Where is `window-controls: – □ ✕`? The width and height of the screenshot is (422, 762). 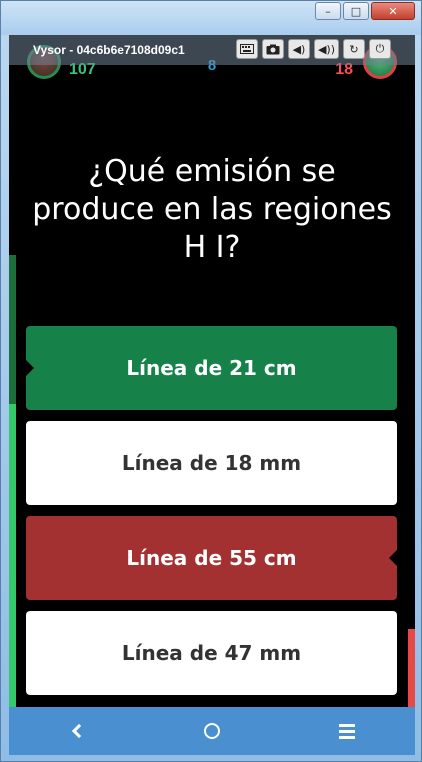 window-controls: – □ ✕ is located at coordinates (365, 11).